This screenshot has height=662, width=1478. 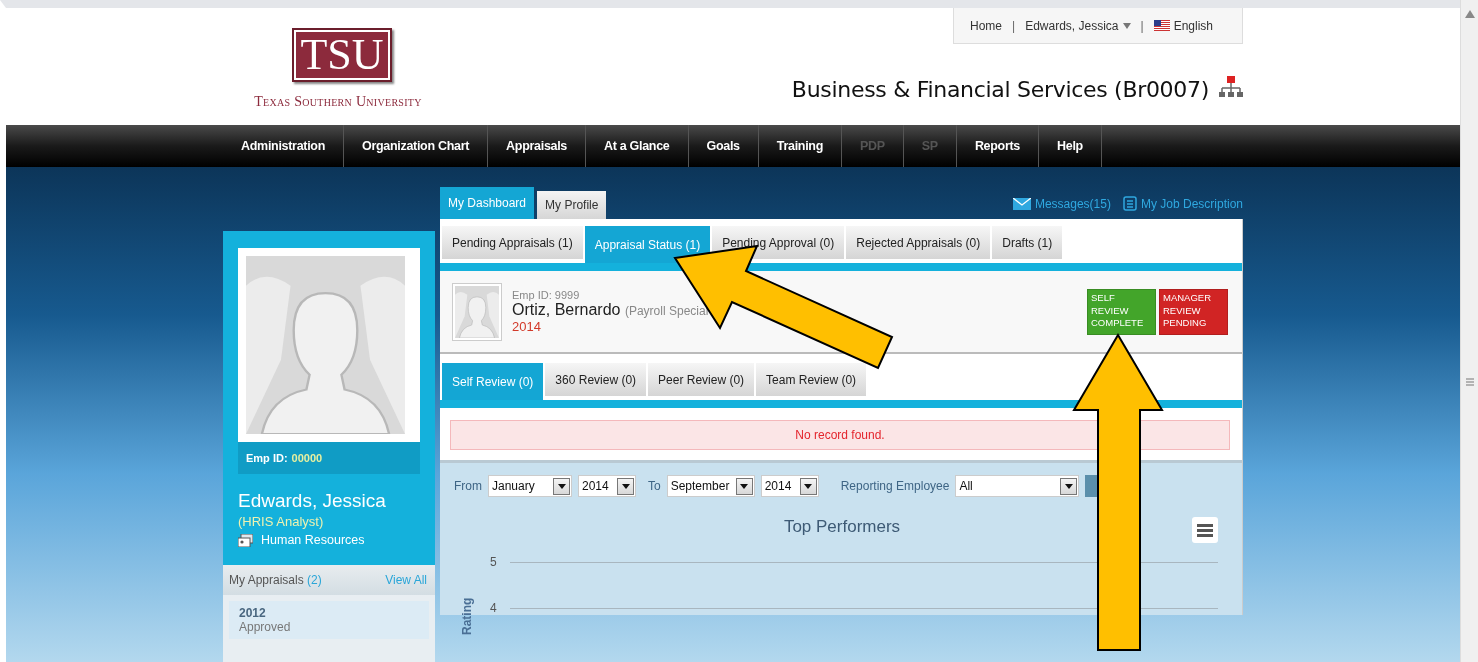 What do you see at coordinates (281, 521) in the screenshot?
I see `profile-job-title: (HRIS Analyst)` at bounding box center [281, 521].